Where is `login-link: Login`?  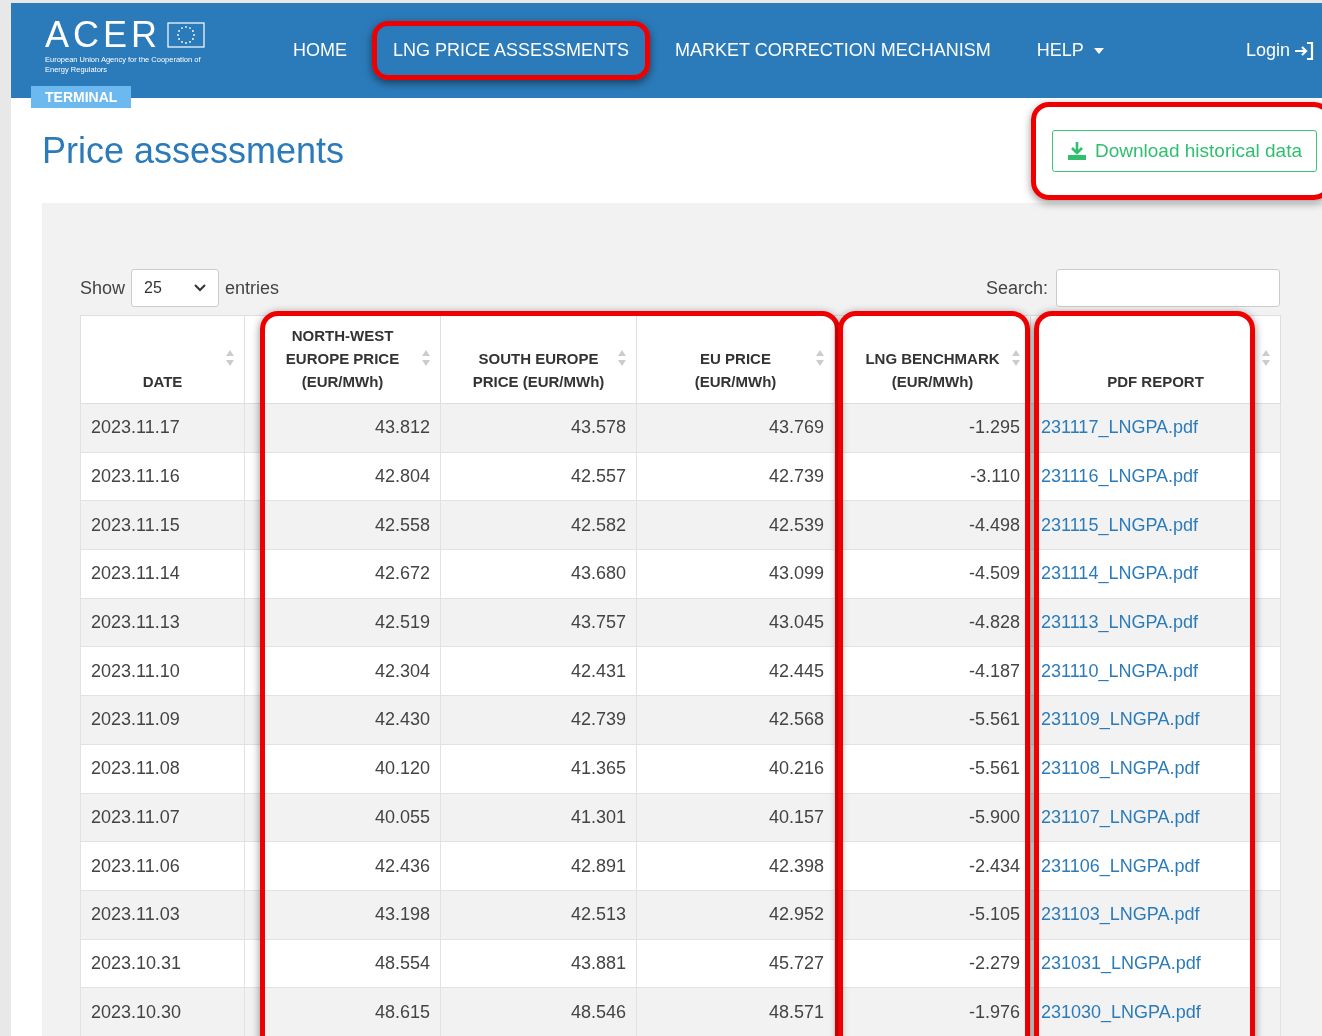 login-link: Login is located at coordinates (1279, 50).